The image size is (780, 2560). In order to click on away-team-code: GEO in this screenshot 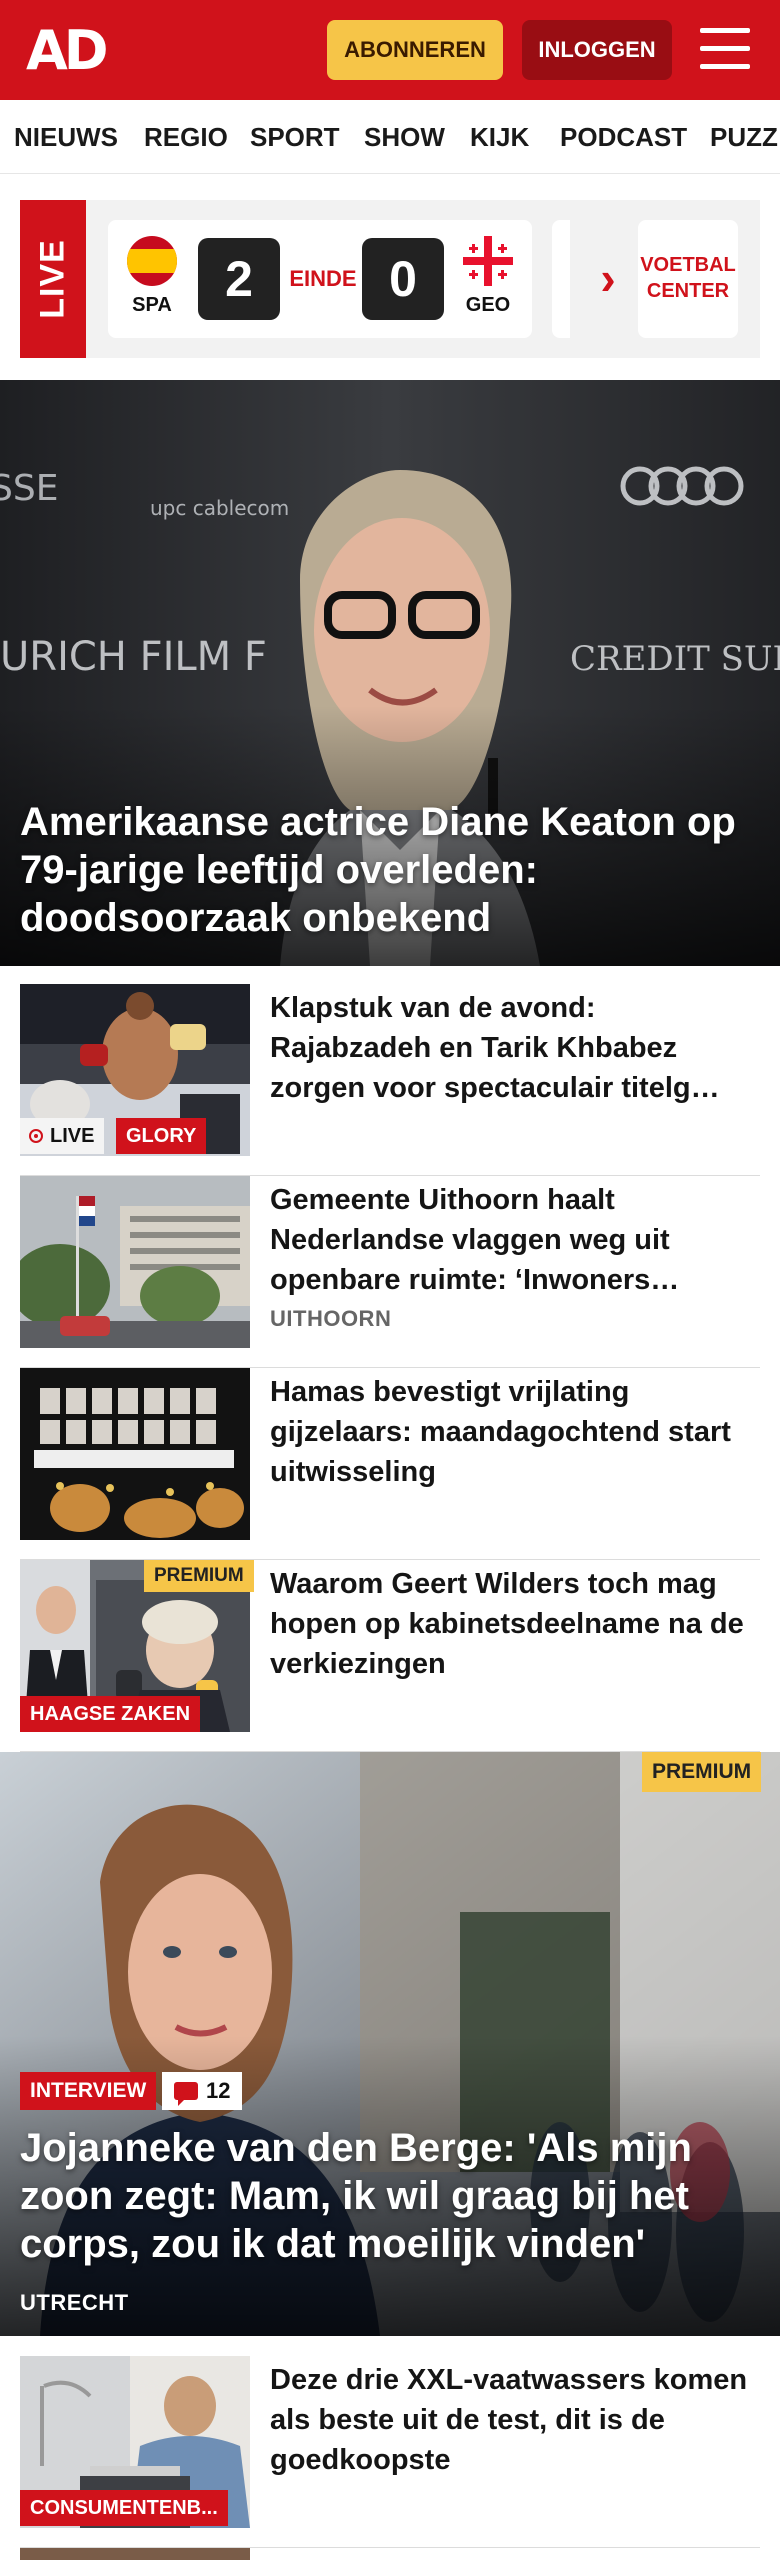, I will do `click(488, 305)`.